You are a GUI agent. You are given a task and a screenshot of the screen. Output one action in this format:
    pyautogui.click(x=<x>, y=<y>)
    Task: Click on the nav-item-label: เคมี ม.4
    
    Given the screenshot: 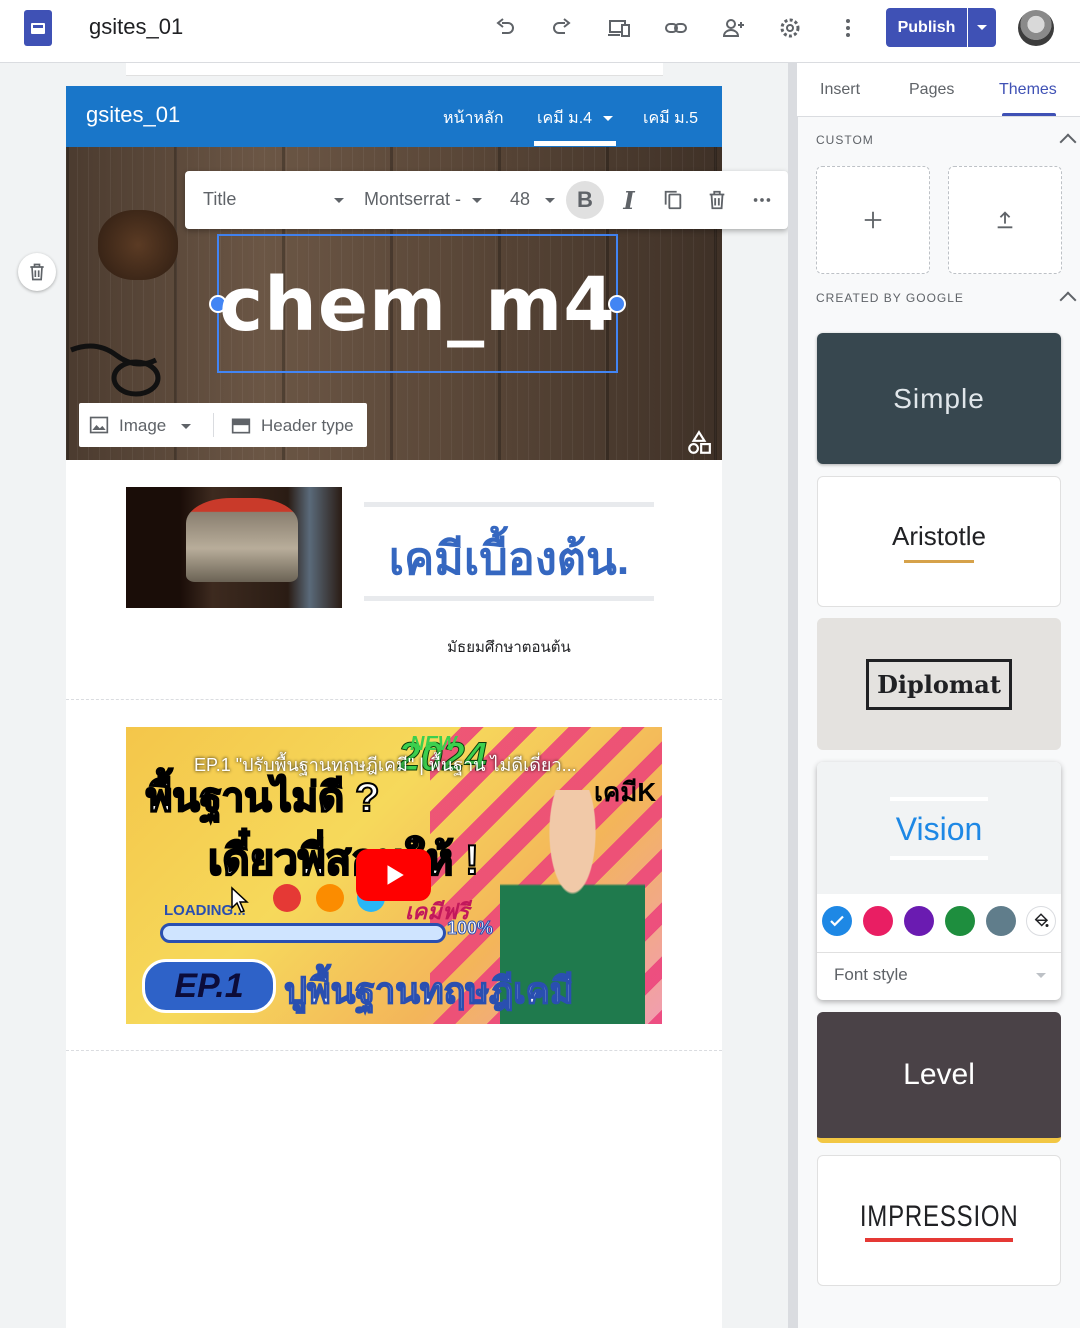 What is the action you would take?
    pyautogui.click(x=565, y=118)
    